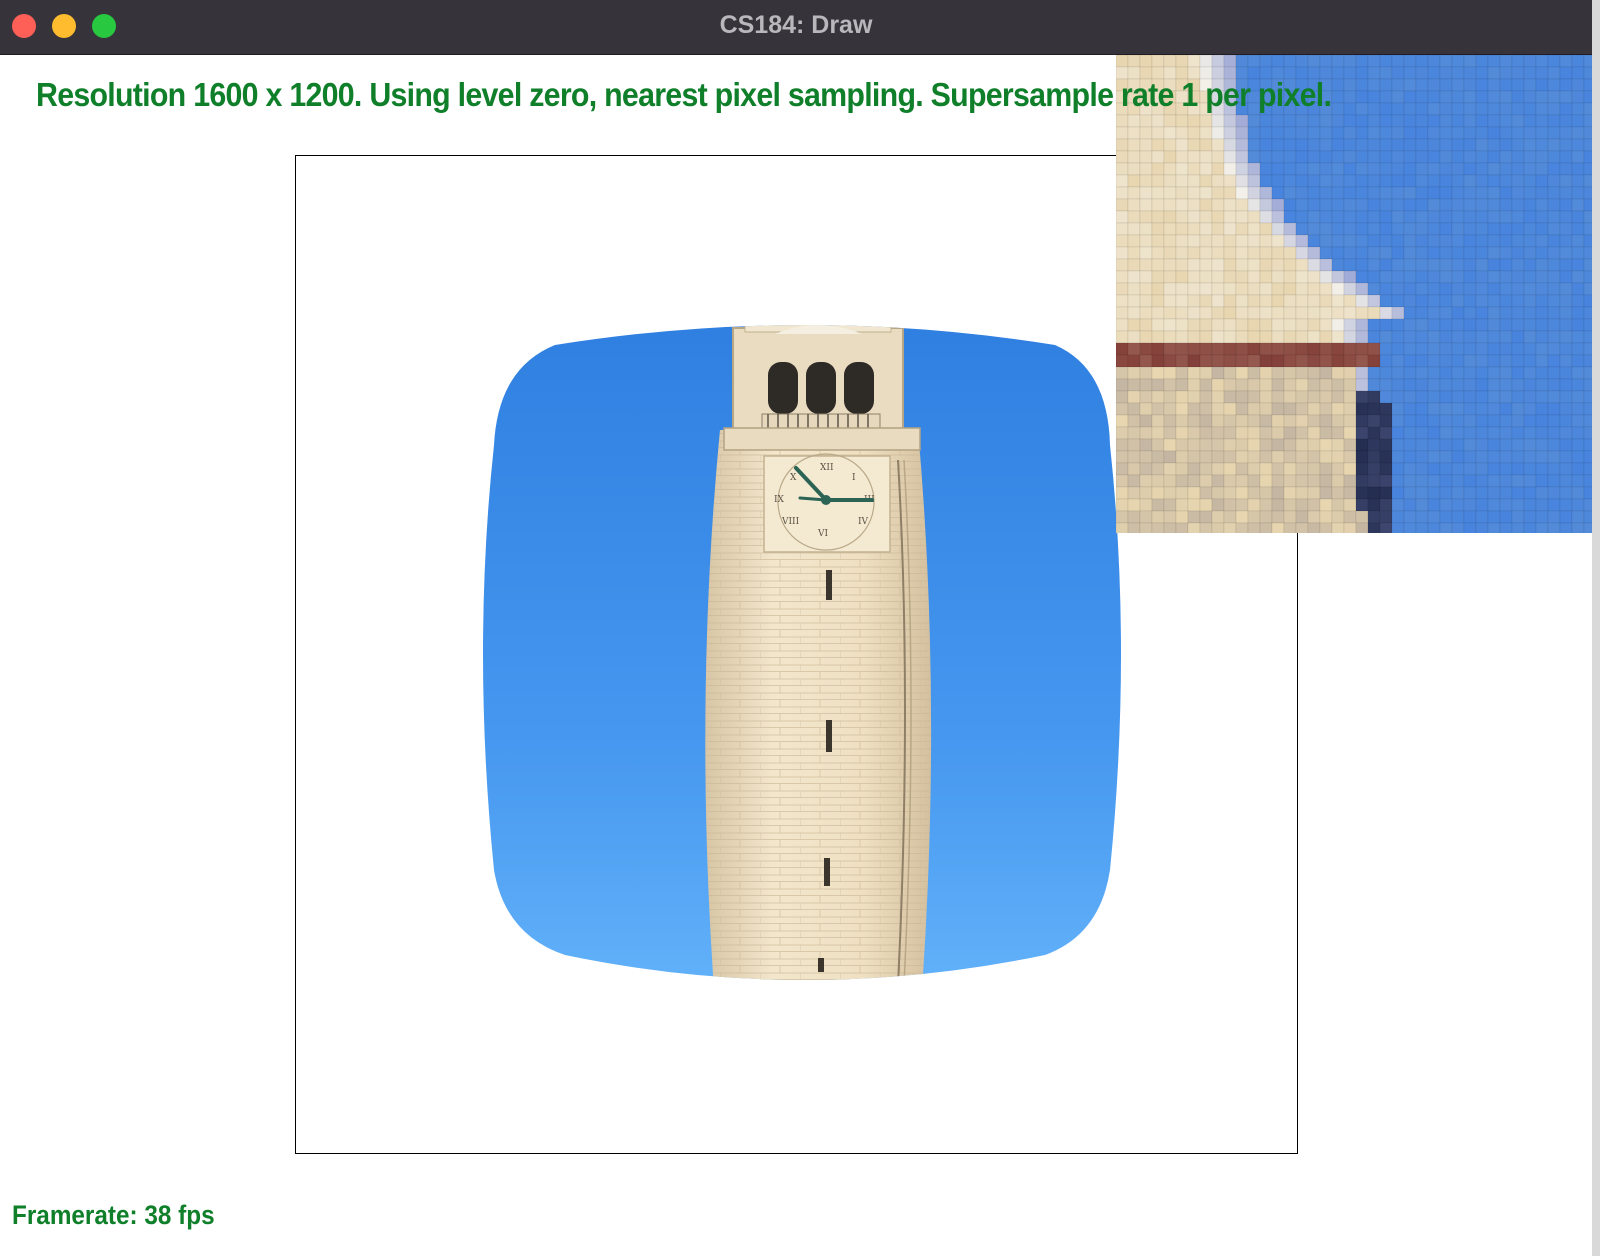 Image resolution: width=1600 pixels, height=1256 pixels. I want to click on window-edge, so click(1596, 628).